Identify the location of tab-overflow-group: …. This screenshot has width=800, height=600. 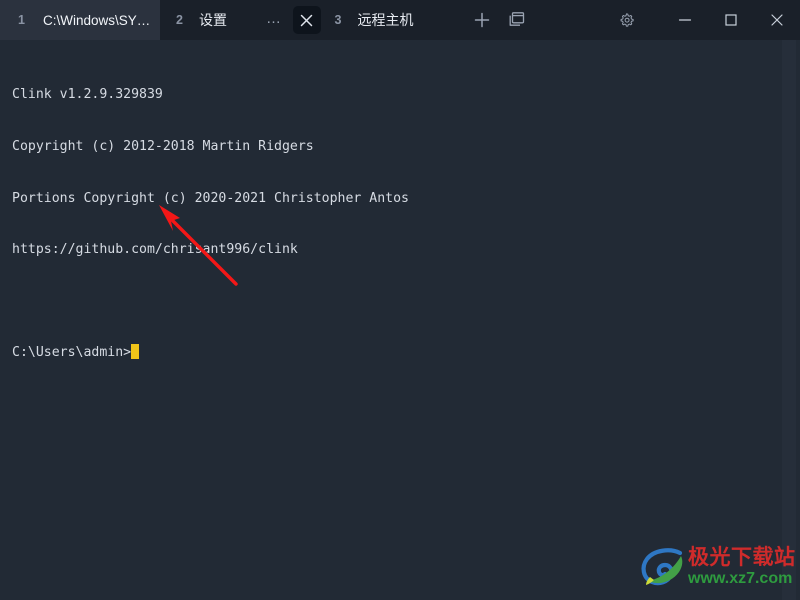
(290, 20).